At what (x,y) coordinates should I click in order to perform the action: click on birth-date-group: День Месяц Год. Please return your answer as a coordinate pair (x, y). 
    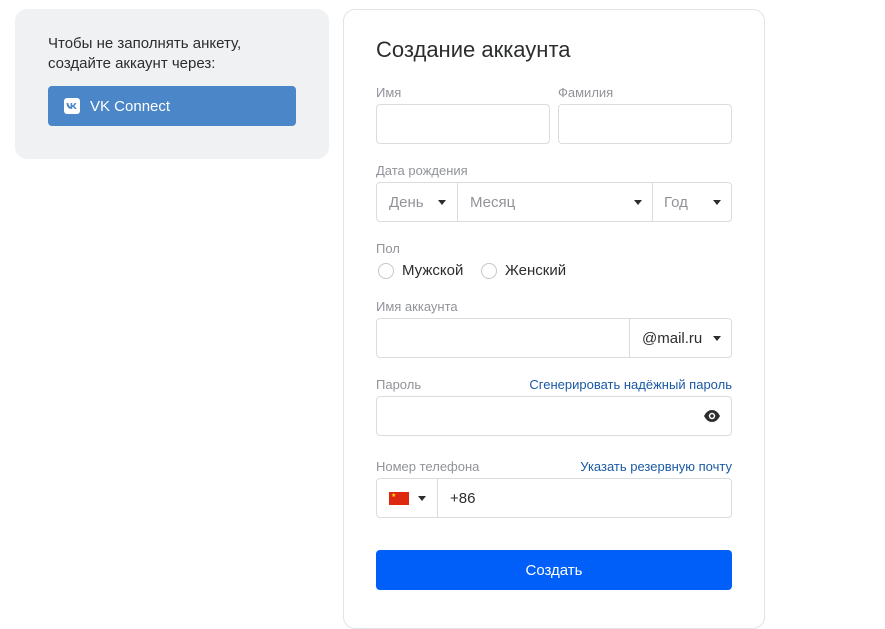
    Looking at the image, I should click on (554, 202).